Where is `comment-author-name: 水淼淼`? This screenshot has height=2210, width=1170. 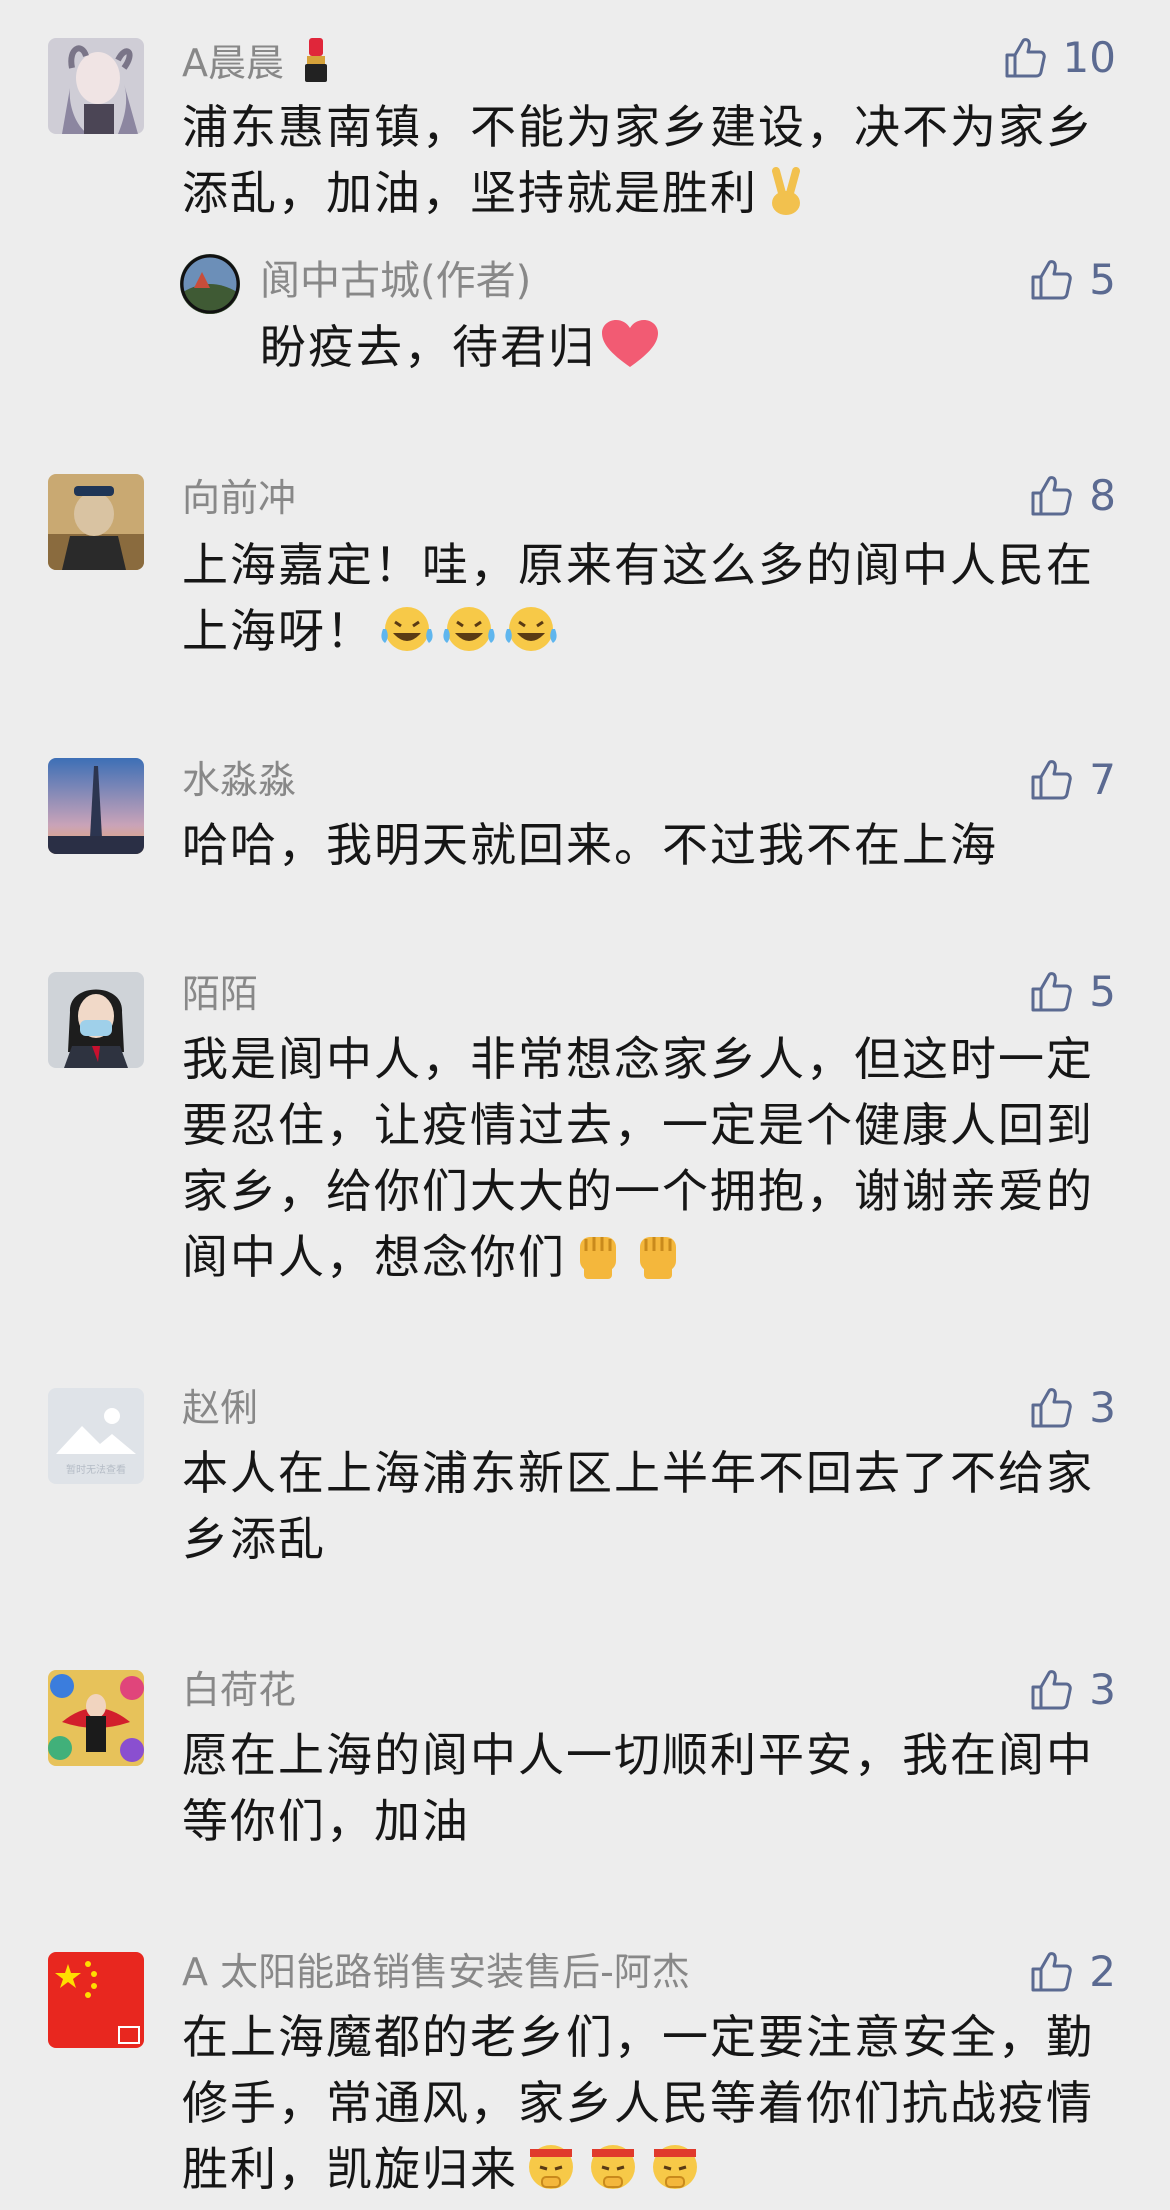 comment-author-name: 水淼淼 is located at coordinates (239, 780).